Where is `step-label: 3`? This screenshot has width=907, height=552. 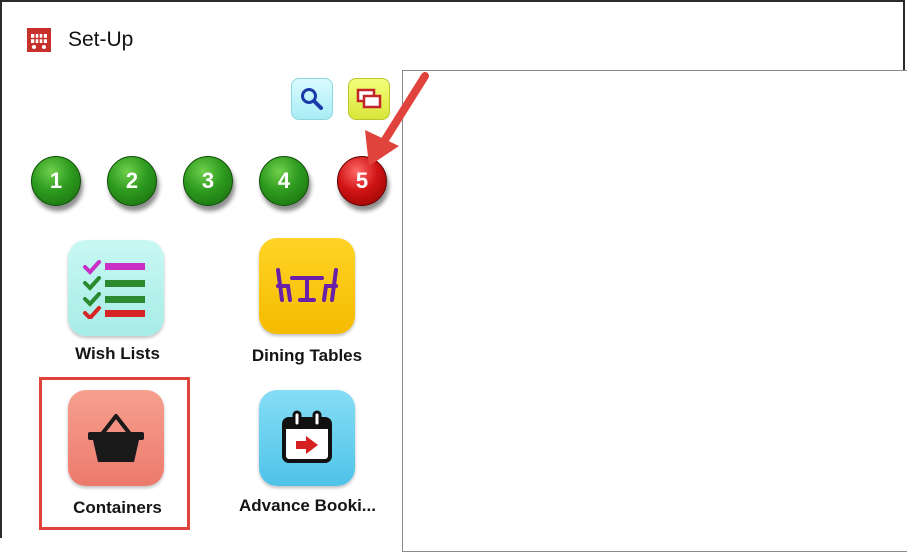
step-label: 3 is located at coordinates (208, 180).